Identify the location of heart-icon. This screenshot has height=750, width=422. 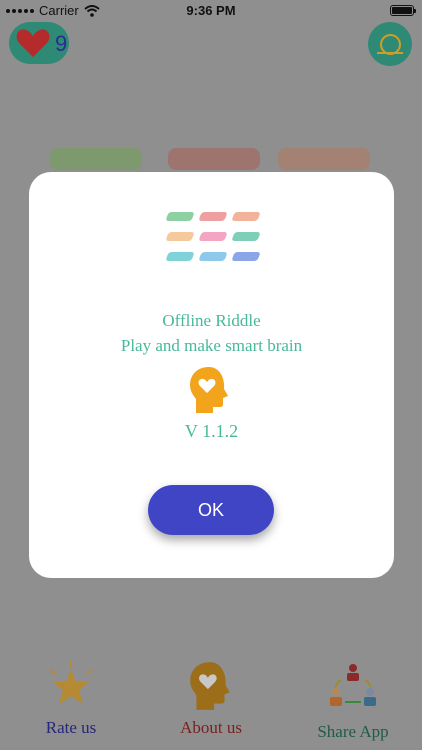
(33, 43).